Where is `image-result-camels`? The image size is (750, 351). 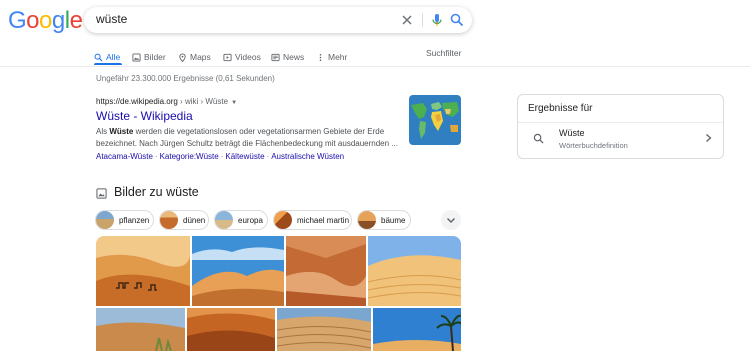
image-result-camels is located at coordinates (143, 271).